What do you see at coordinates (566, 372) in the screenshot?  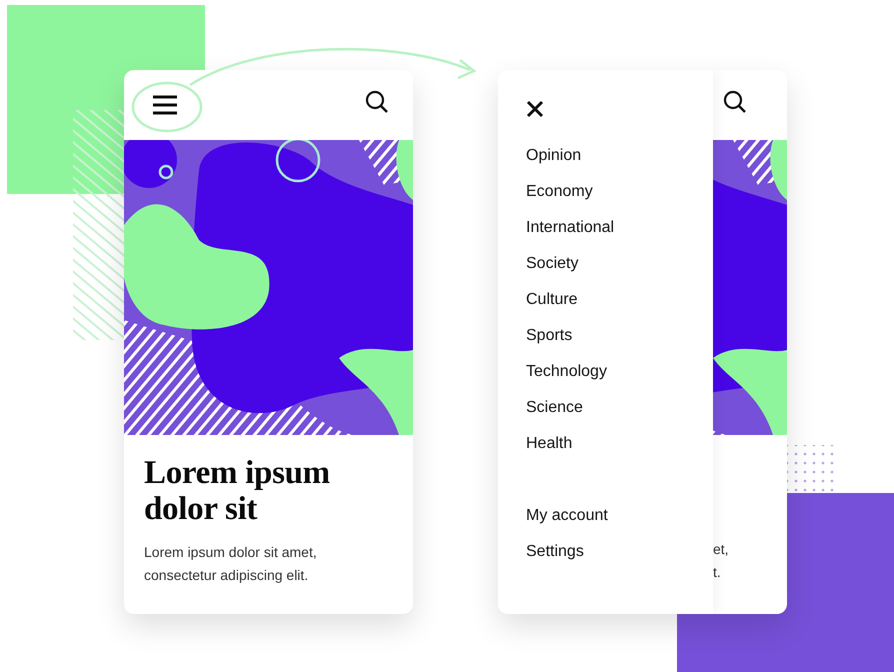 I see `menu-item: Technology` at bounding box center [566, 372].